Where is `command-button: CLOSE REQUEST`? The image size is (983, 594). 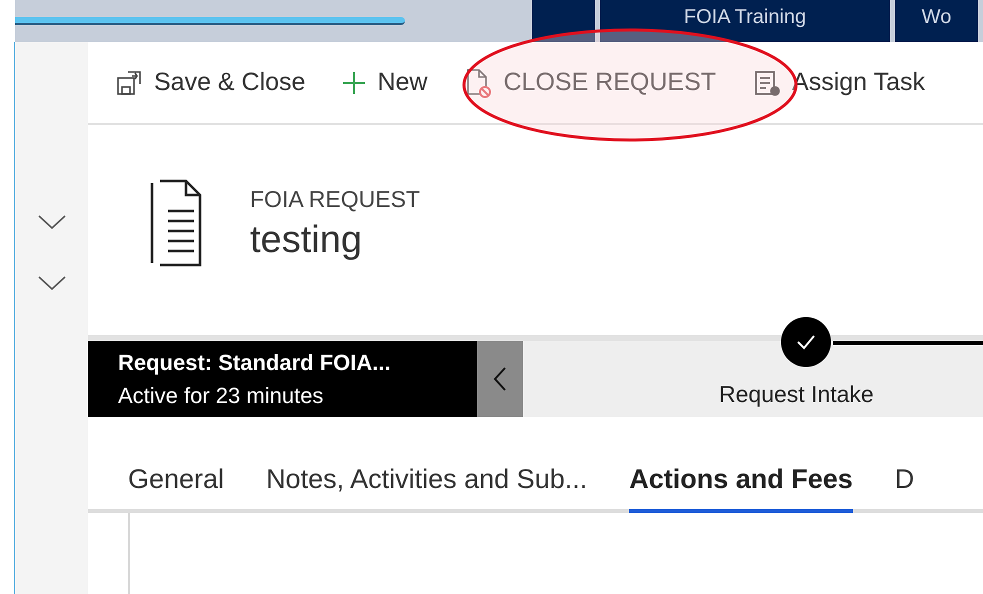
command-button: CLOSE REQUEST is located at coordinates (589, 83).